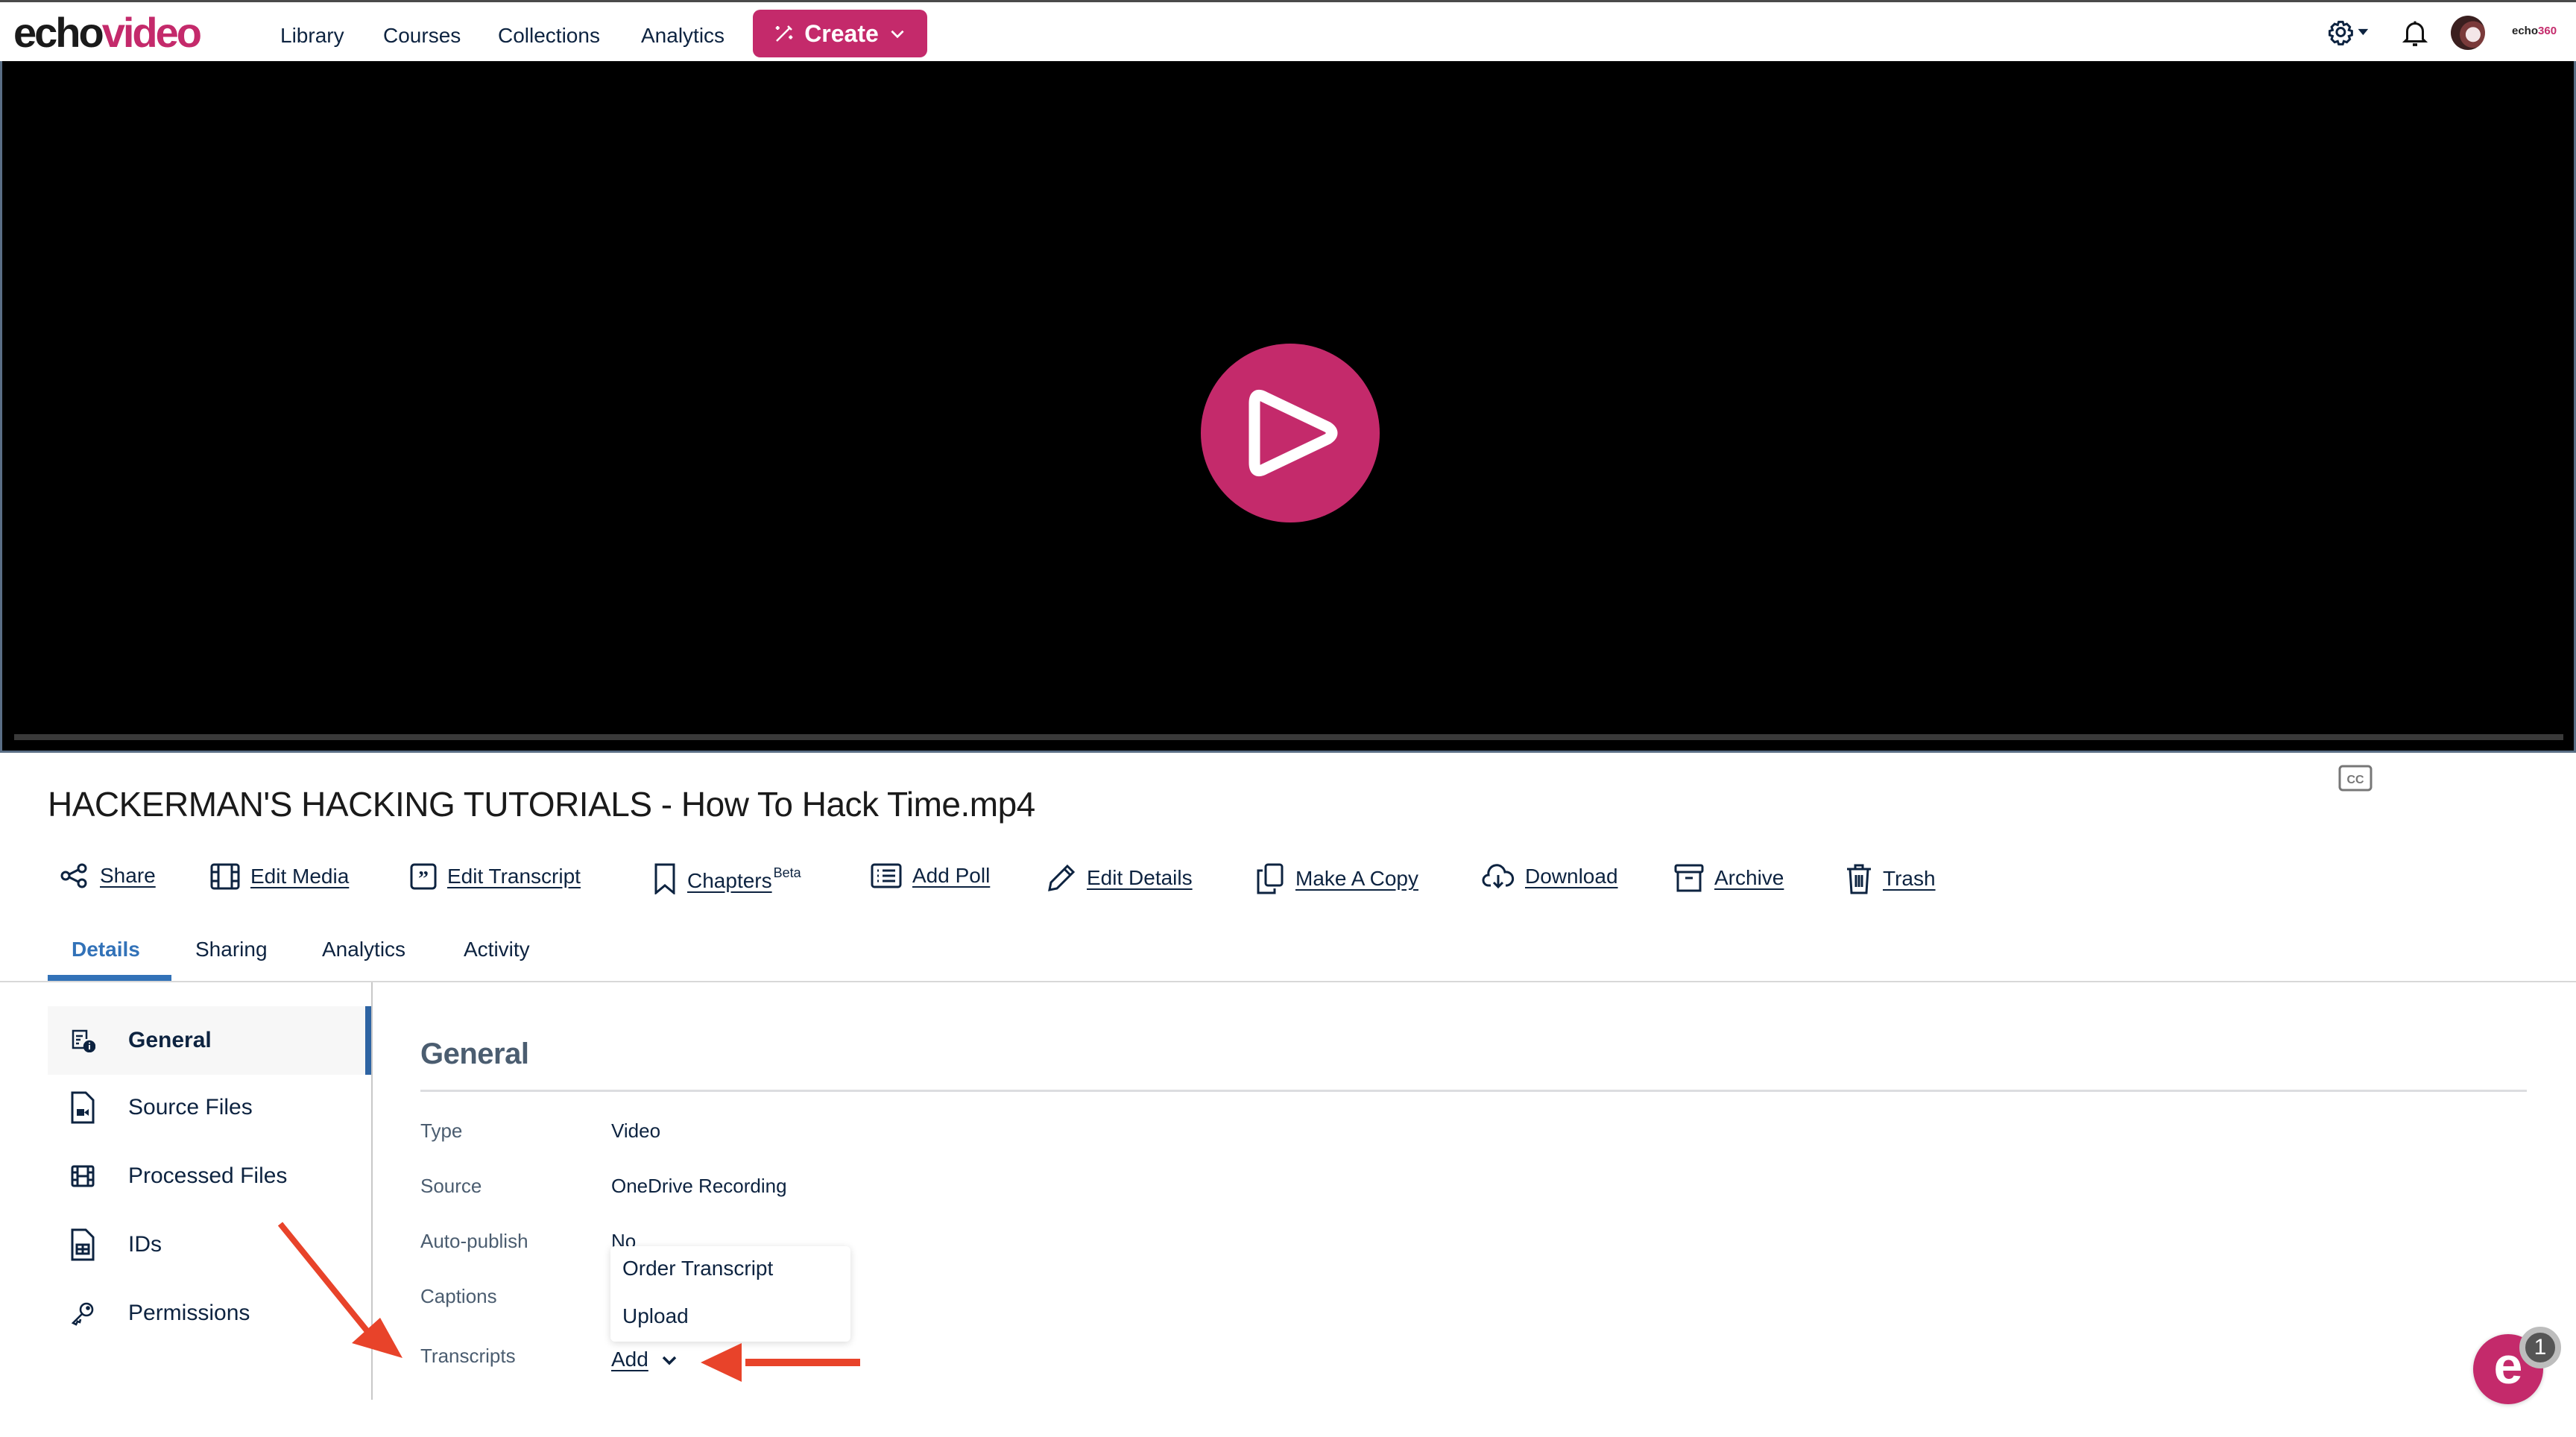 The width and height of the screenshot is (2576, 1437). What do you see at coordinates (698, 1268) in the screenshot?
I see `menu-item-order-transcript: Order Transcript` at bounding box center [698, 1268].